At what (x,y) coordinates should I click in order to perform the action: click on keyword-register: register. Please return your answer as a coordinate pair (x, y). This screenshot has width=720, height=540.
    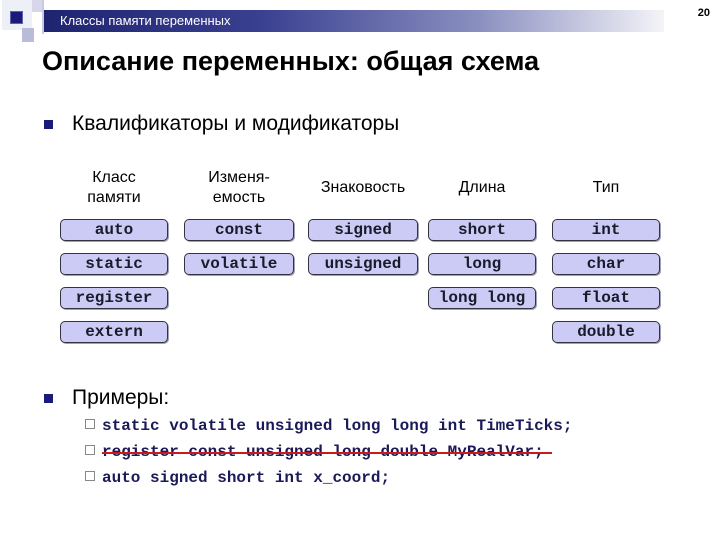
    Looking at the image, I should click on (114, 298).